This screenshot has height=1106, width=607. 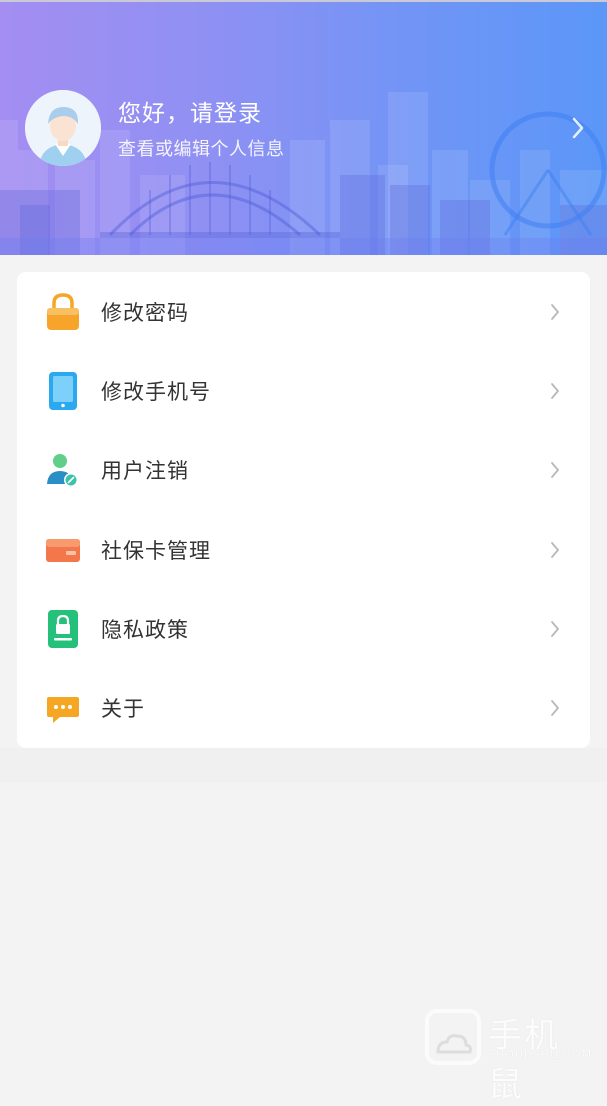 What do you see at coordinates (190, 111) in the screenshot?
I see `login-prompt: 您好，请登录` at bounding box center [190, 111].